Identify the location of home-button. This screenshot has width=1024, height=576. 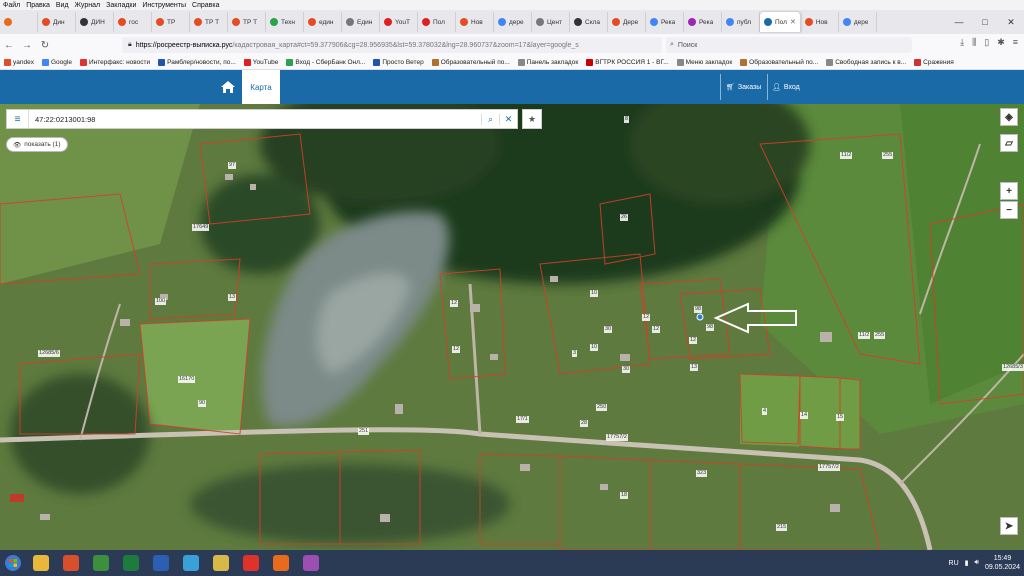
(228, 87).